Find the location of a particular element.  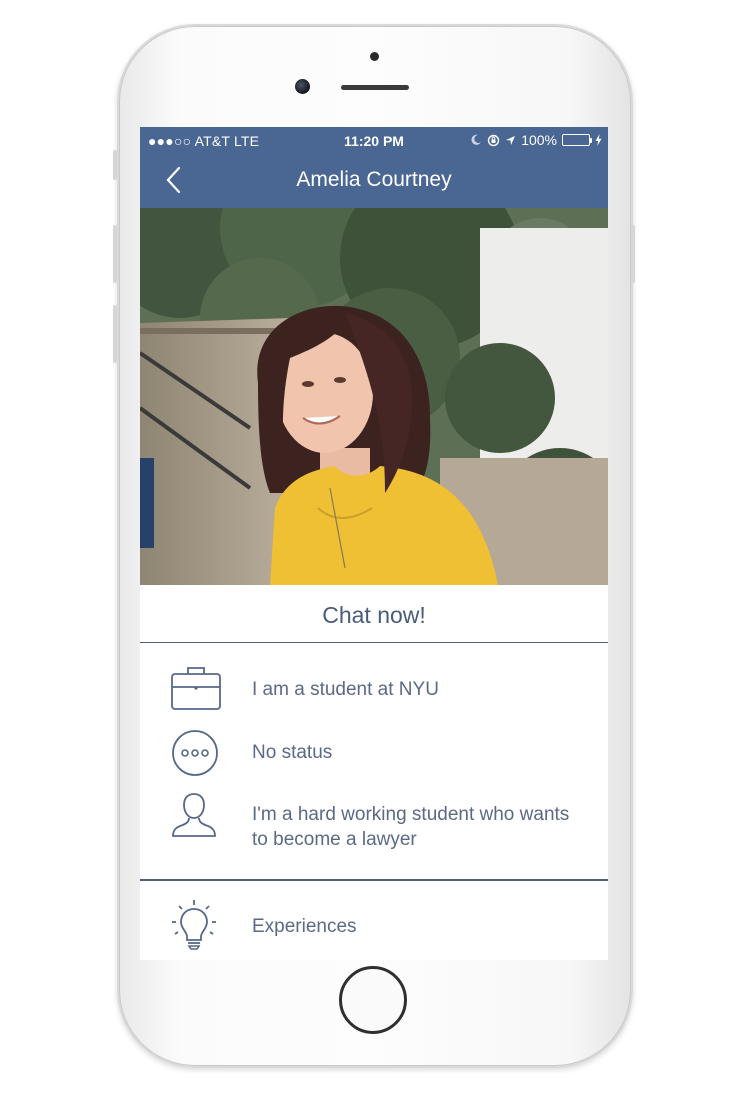

power-button is located at coordinates (633, 254).